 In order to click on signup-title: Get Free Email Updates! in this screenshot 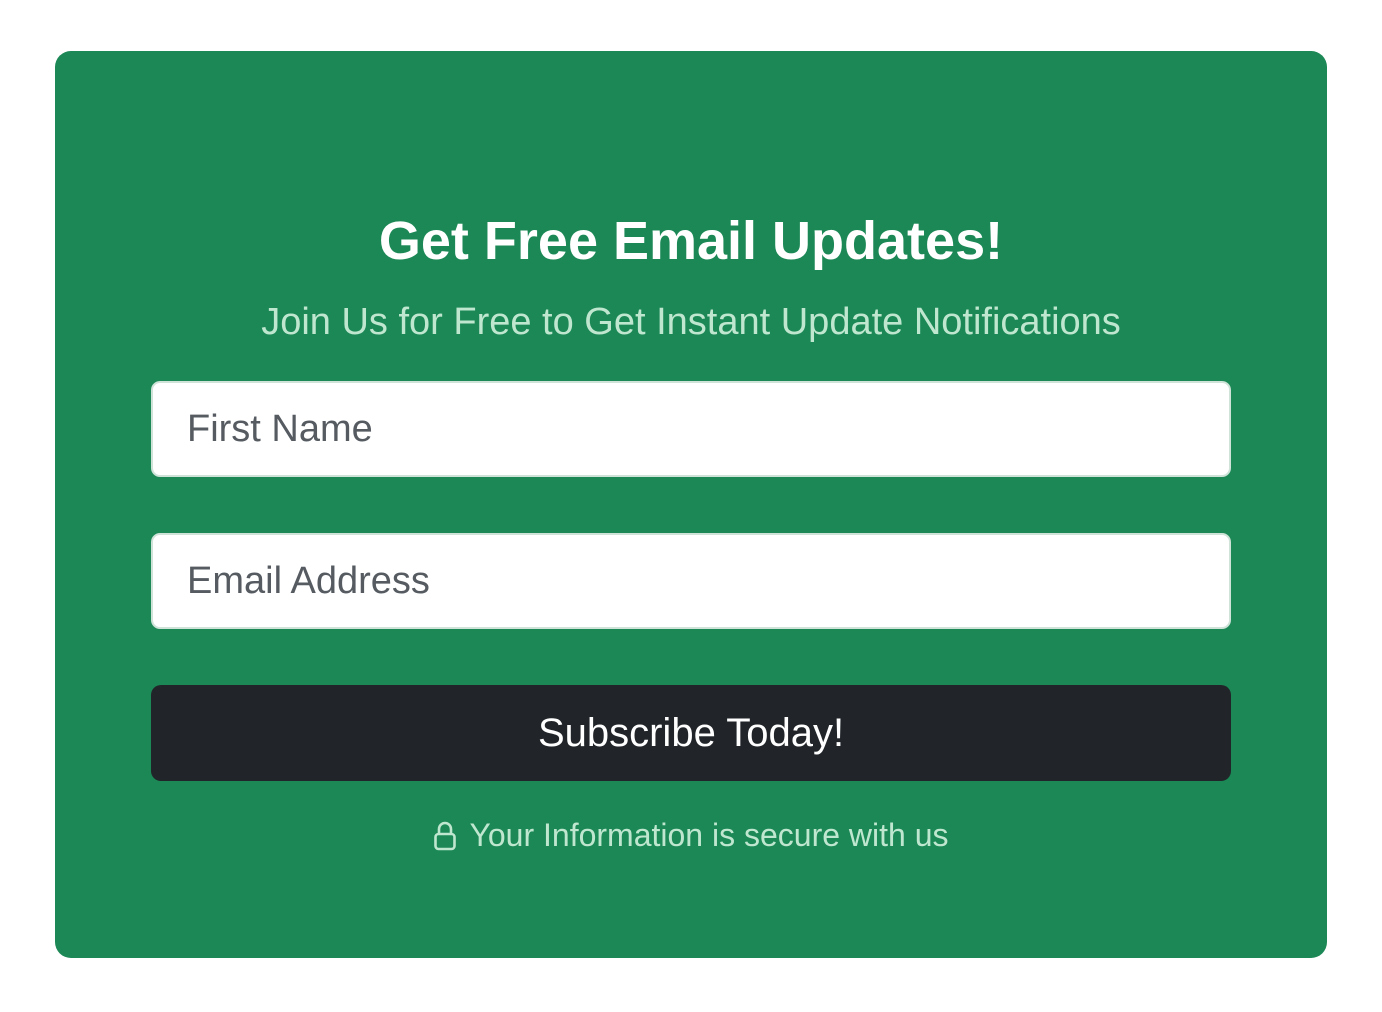, I will do `click(691, 241)`.